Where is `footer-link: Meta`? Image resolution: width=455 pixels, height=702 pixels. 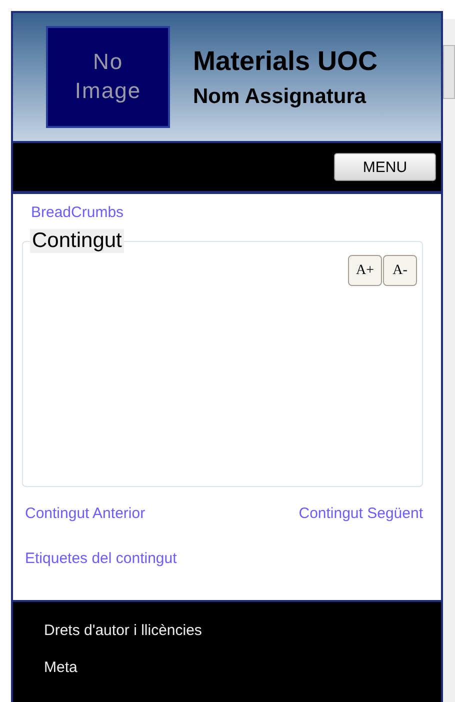 footer-link: Meta is located at coordinates (61, 667).